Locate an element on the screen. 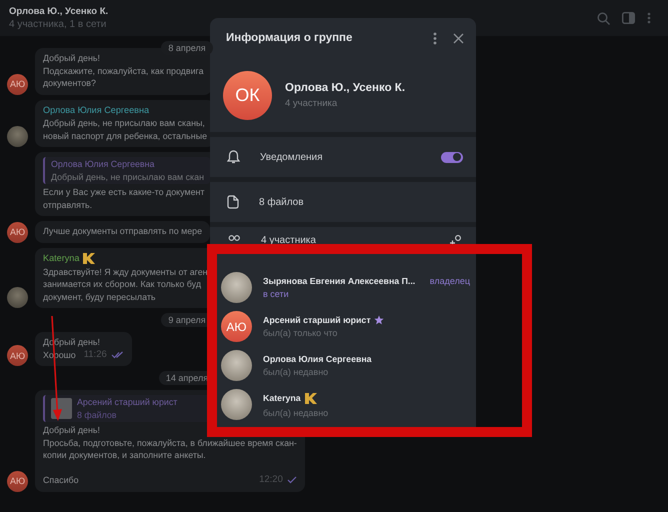 The image size is (668, 512). chat-subtitle: 4 участника, 1 в сети is located at coordinates (58, 24).